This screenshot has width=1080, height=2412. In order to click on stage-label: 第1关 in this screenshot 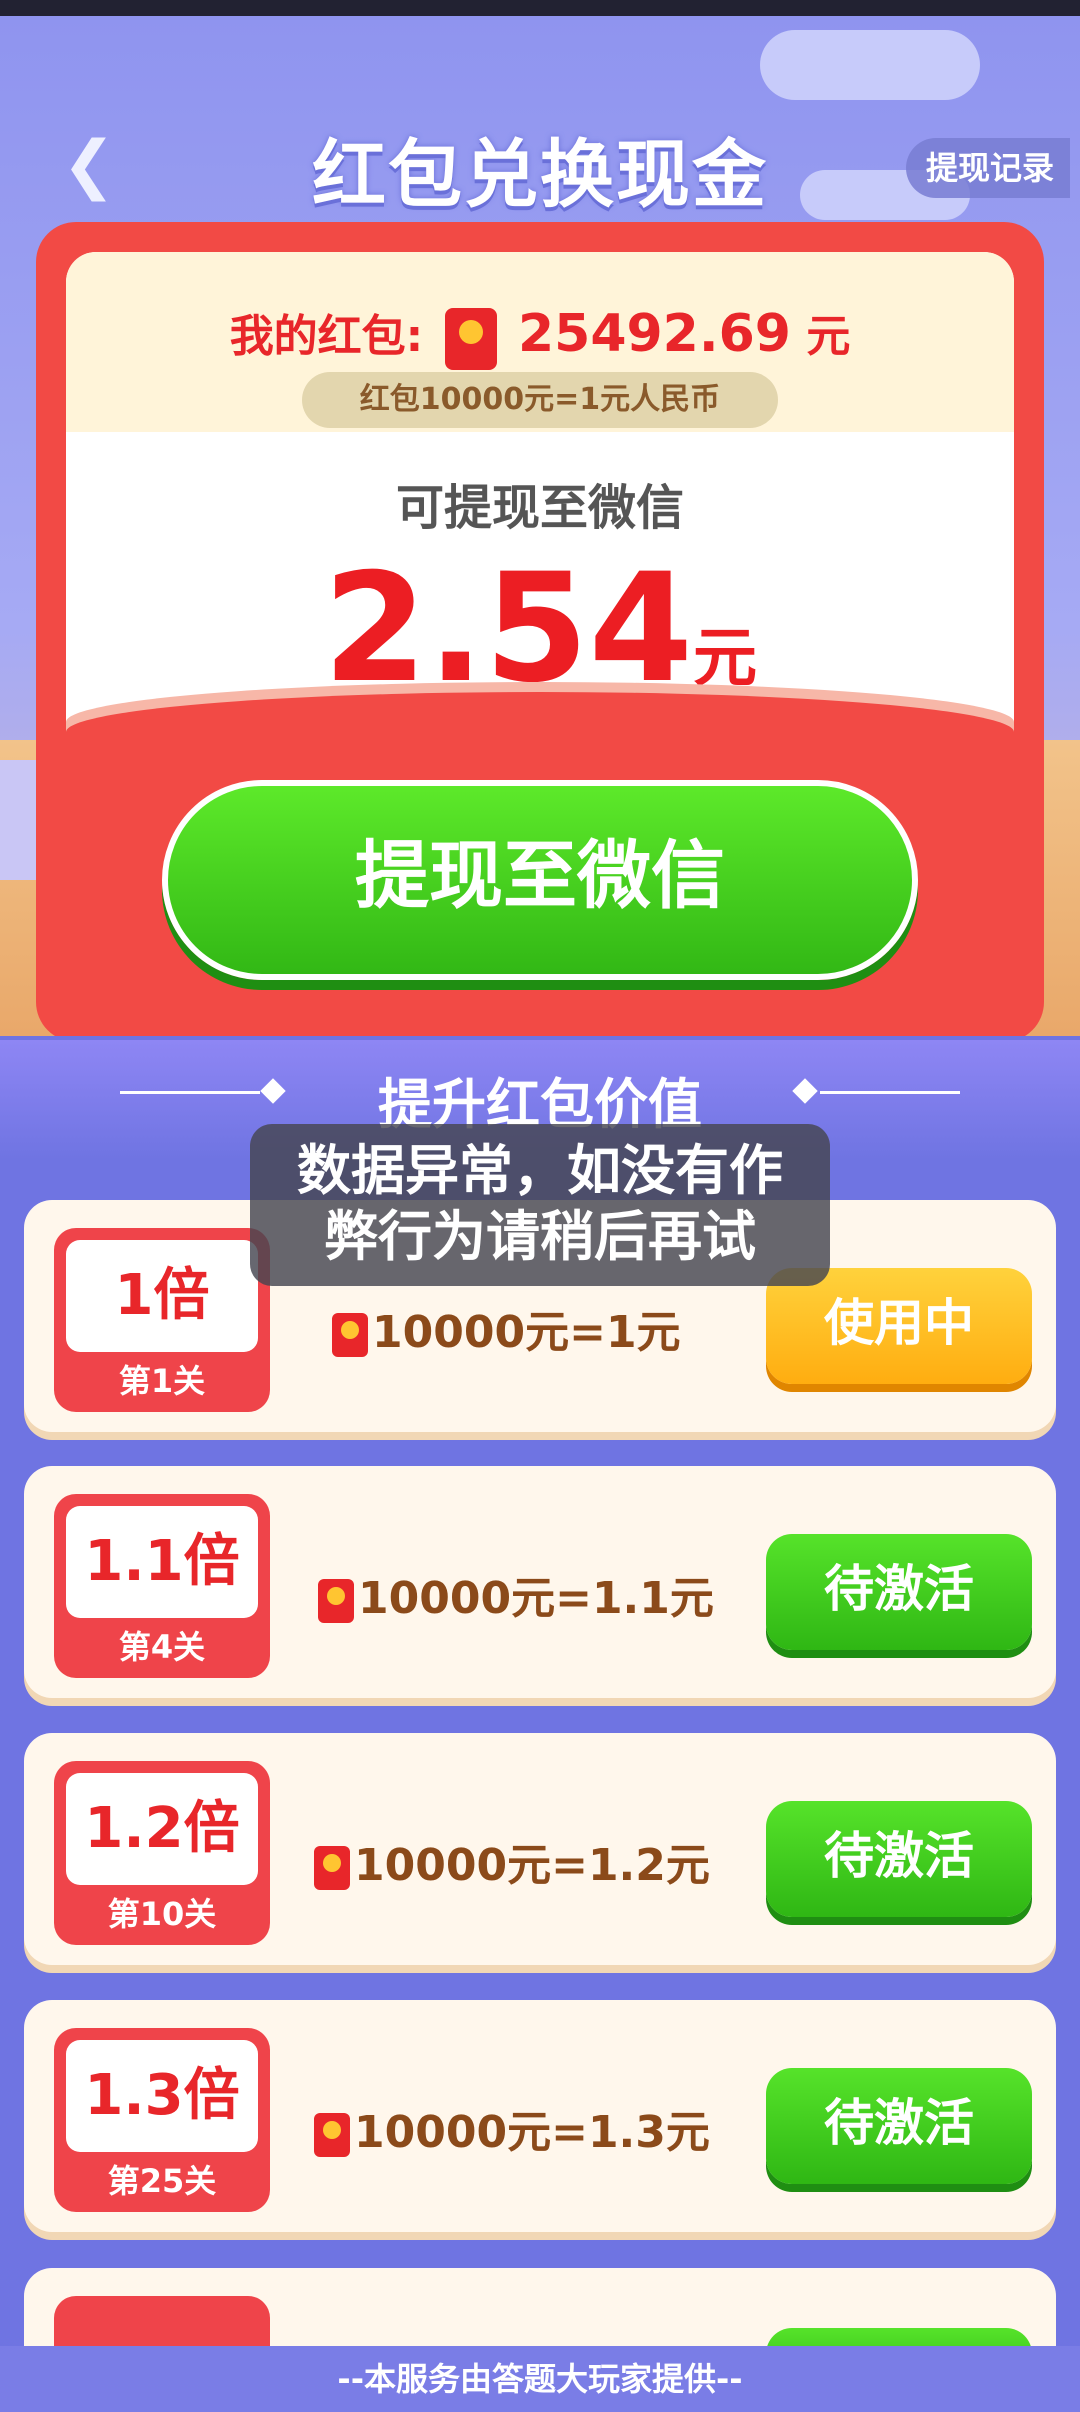, I will do `click(162, 1381)`.